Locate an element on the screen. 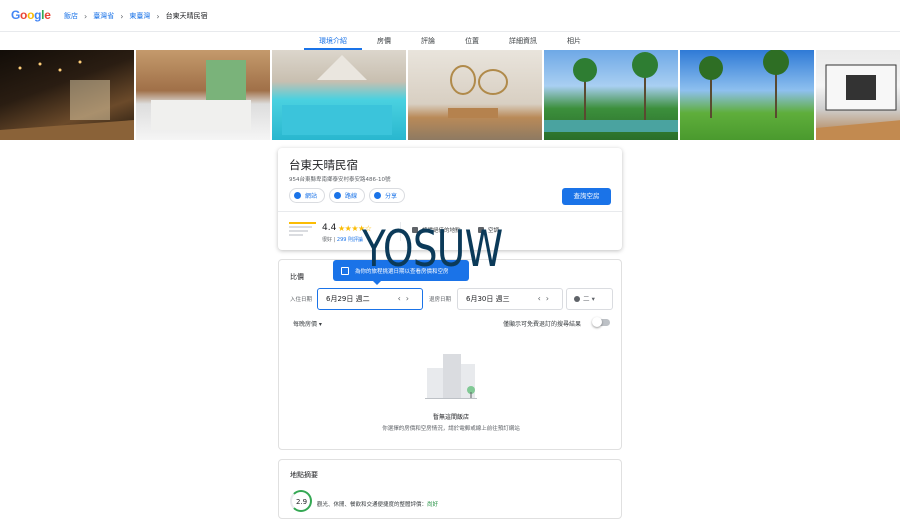 The height and width of the screenshot is (519, 900). tab-location: 位置 is located at coordinates (472, 43).